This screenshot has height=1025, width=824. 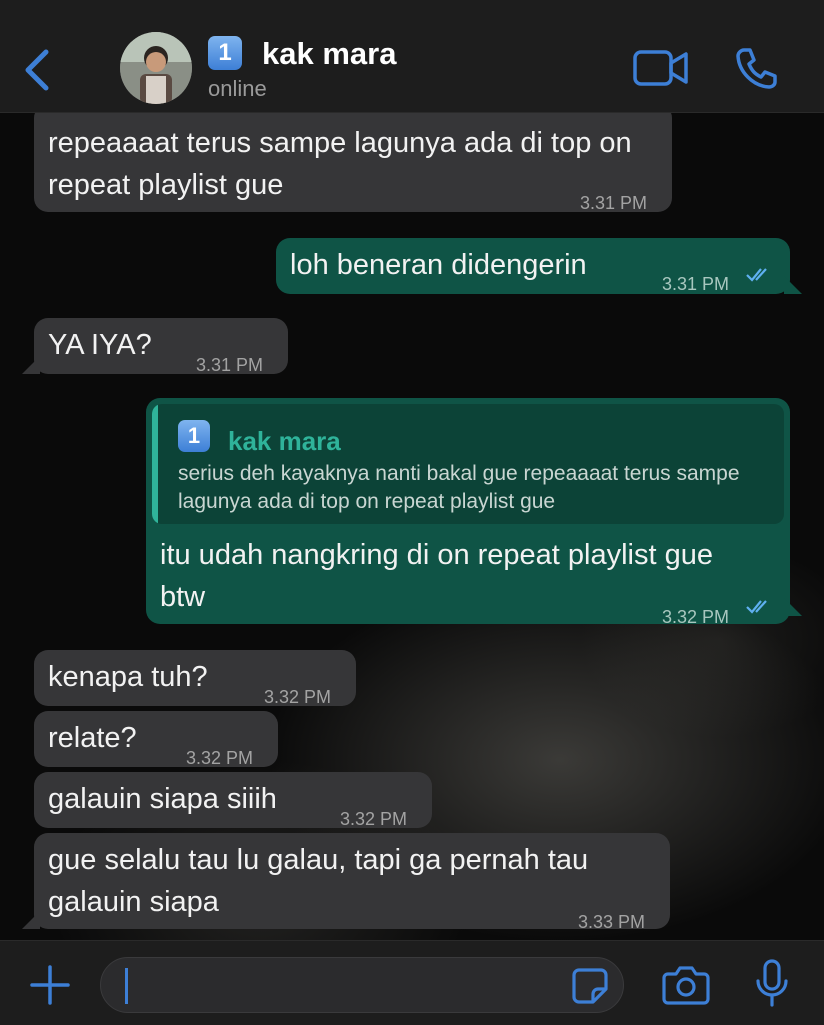 I want to click on message-text: kenapa tuh?, so click(x=128, y=677).